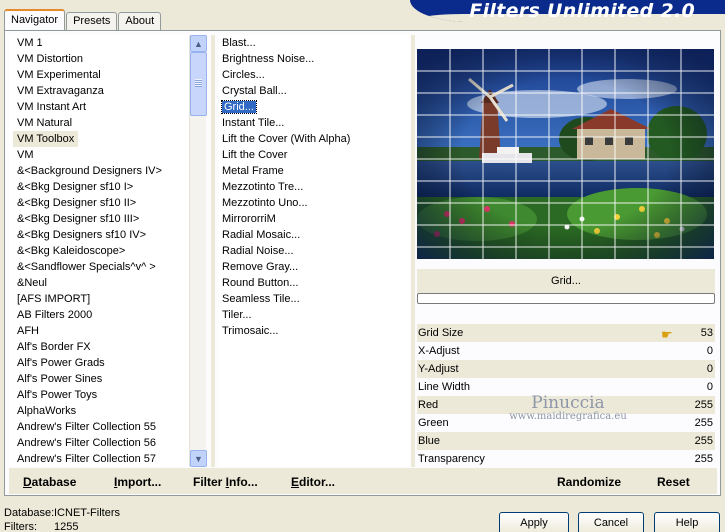  What do you see at coordinates (49, 482) in the screenshot?
I see `database-button: Database` at bounding box center [49, 482].